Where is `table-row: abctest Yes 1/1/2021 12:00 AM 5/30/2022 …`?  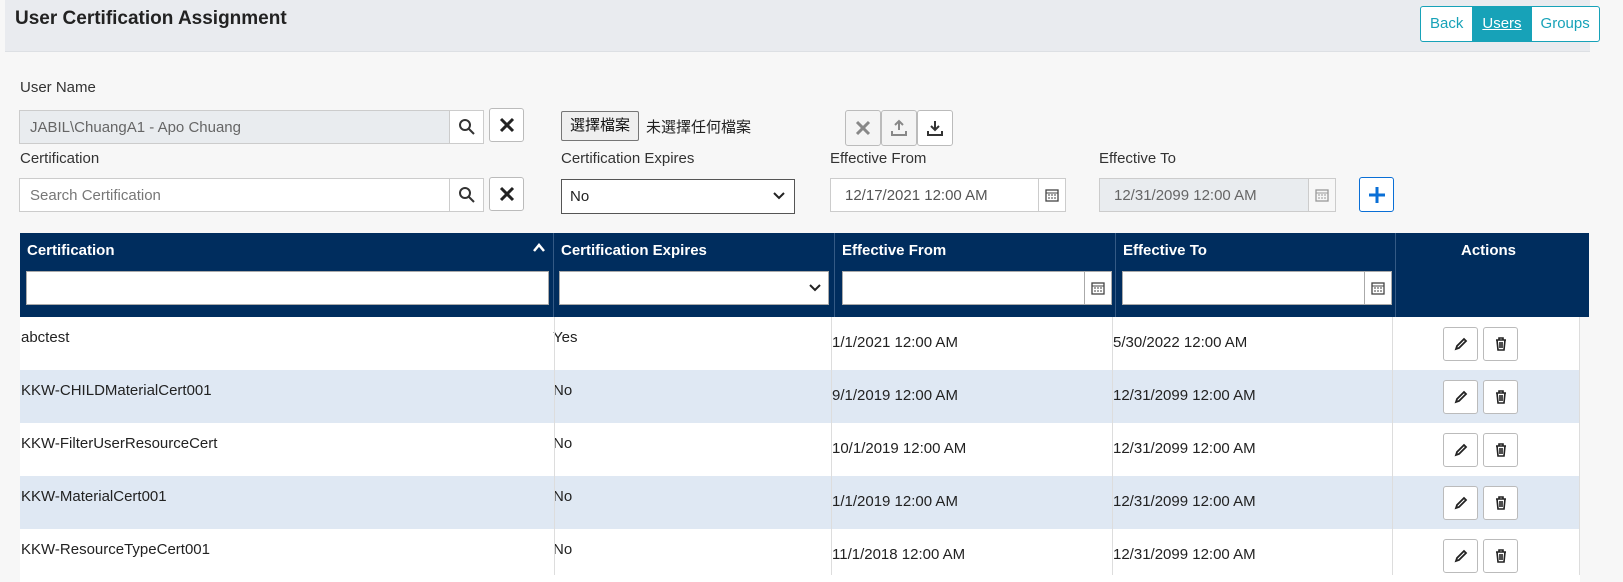
table-row: abctest Yes 1/1/2021 12:00 AM 5/30/2022 … is located at coordinates (800, 343).